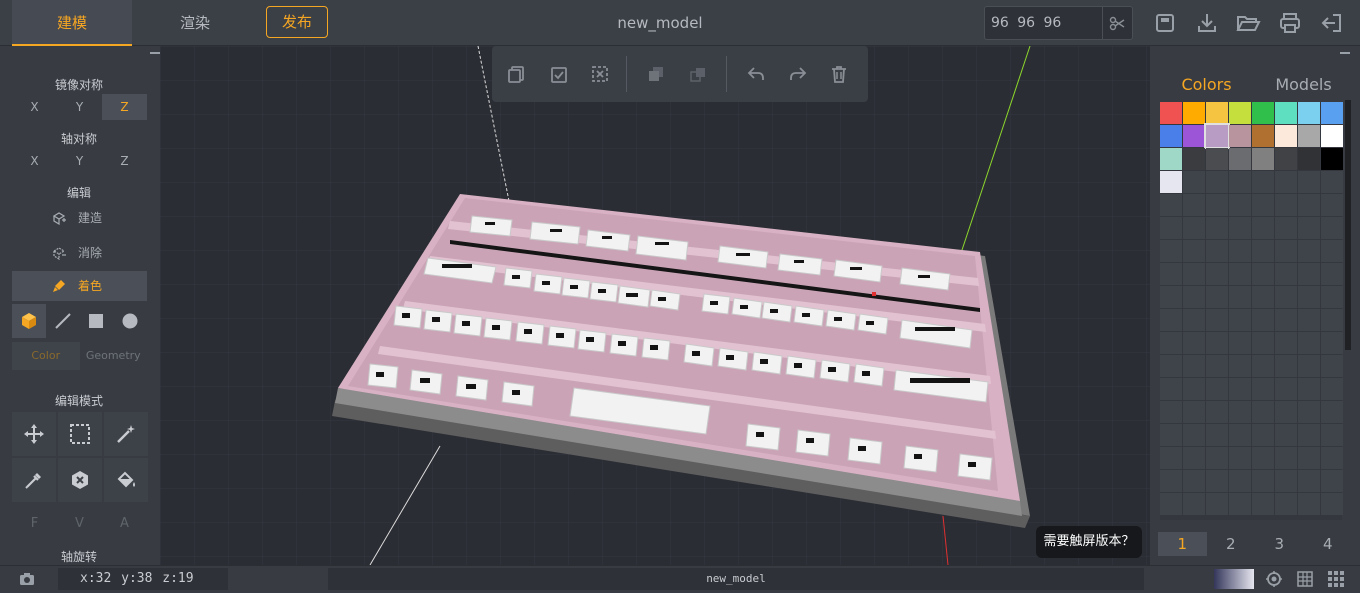 The image size is (1360, 593). Describe the element at coordinates (1248, 23) in the screenshot. I see `folder-open-icon` at that location.